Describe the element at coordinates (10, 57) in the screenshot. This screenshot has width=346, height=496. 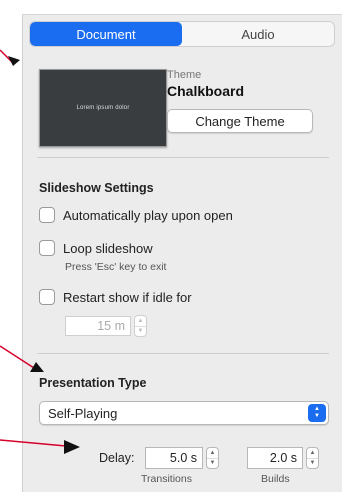
I see `annotation-arrow-top` at that location.